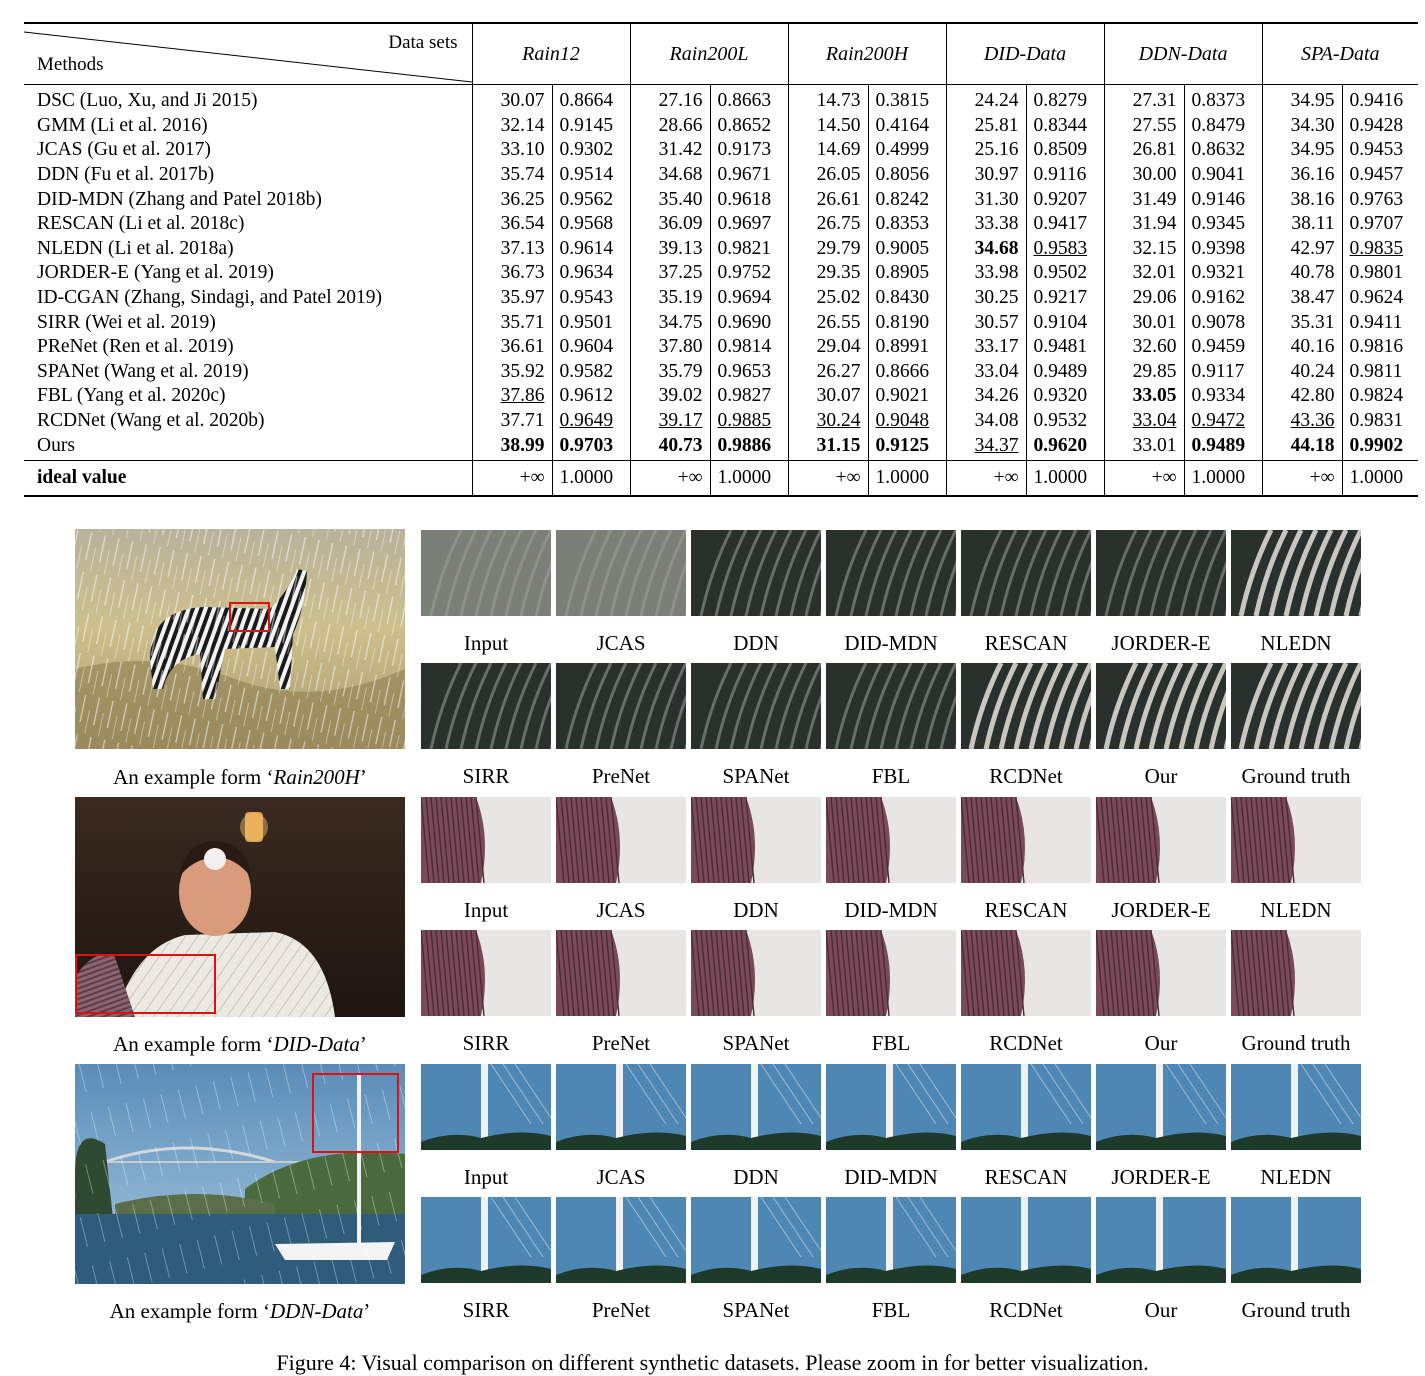  I want to click on table-cell: 0.8430, so click(906, 298).